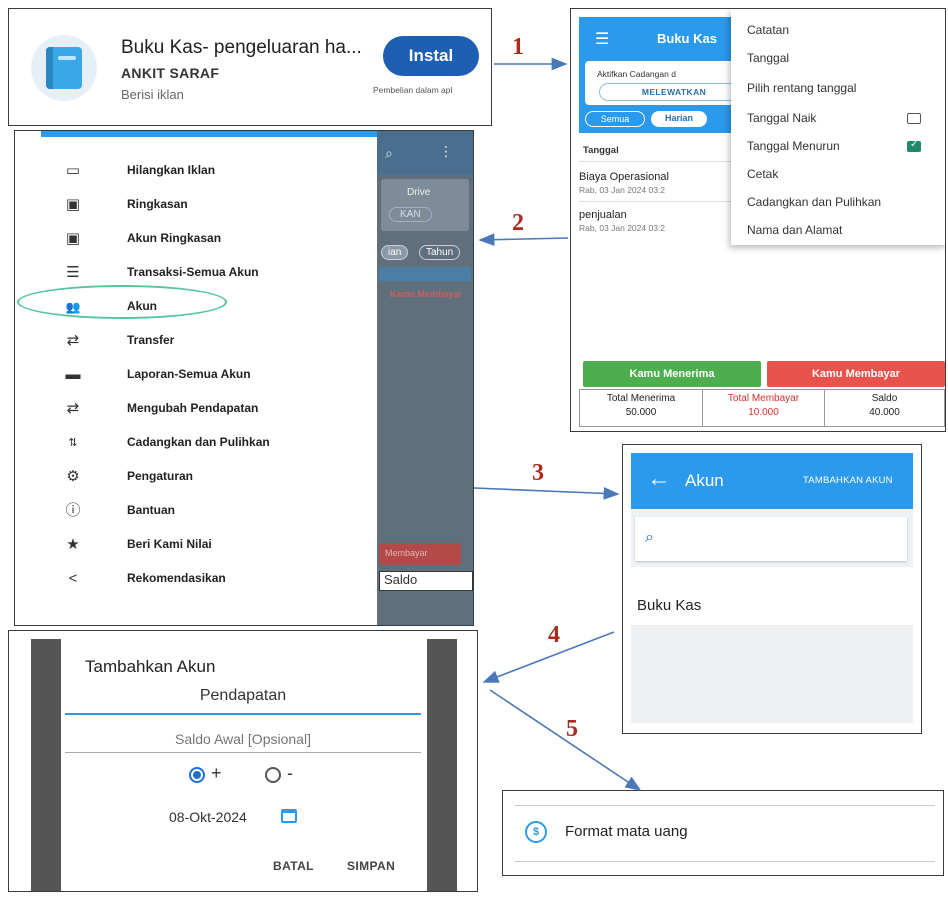 This screenshot has height=898, width=948. I want to click on step-number-1: 1, so click(518, 47).